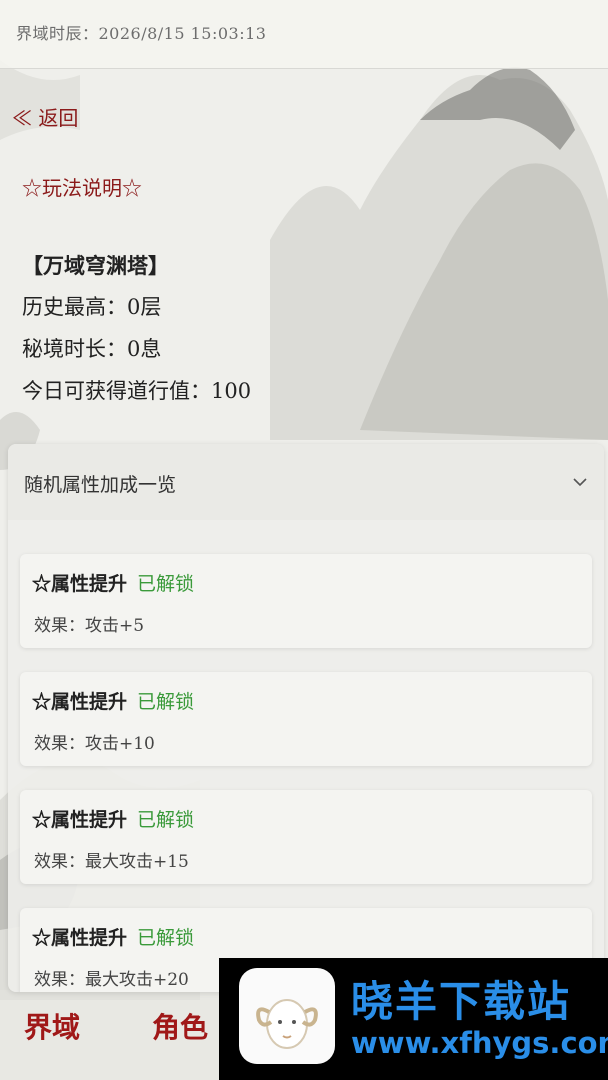 The width and height of the screenshot is (608, 1080). I want to click on tower-info: 【万域穹渊塔】 历史最高：0层 秘境时长：0息 今日可获得道行值：100, so click(136, 333).